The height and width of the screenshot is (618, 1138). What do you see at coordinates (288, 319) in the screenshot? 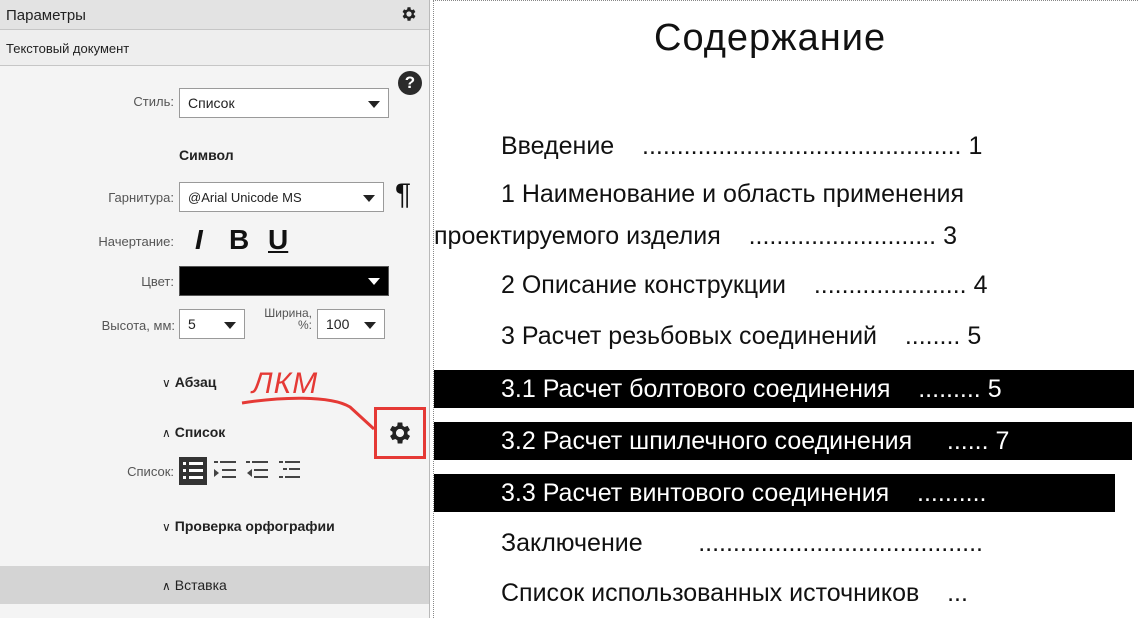
I see `width-label: Ширина, %:` at bounding box center [288, 319].